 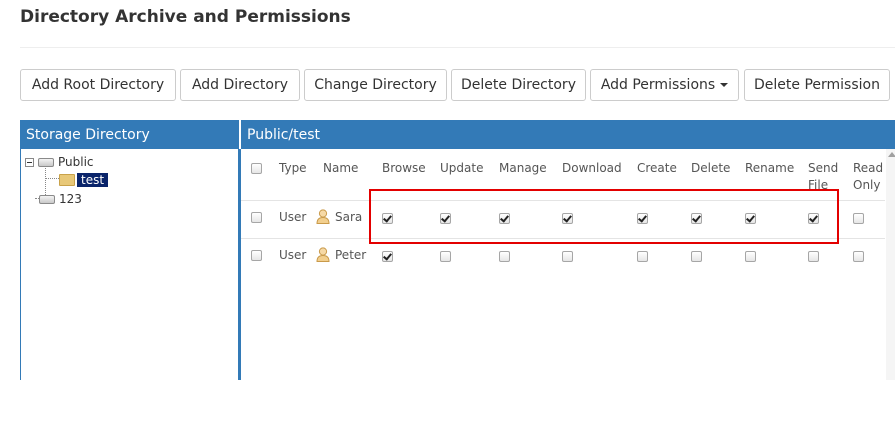 What do you see at coordinates (341, 168) in the screenshot?
I see `column-header-name: Name` at bounding box center [341, 168].